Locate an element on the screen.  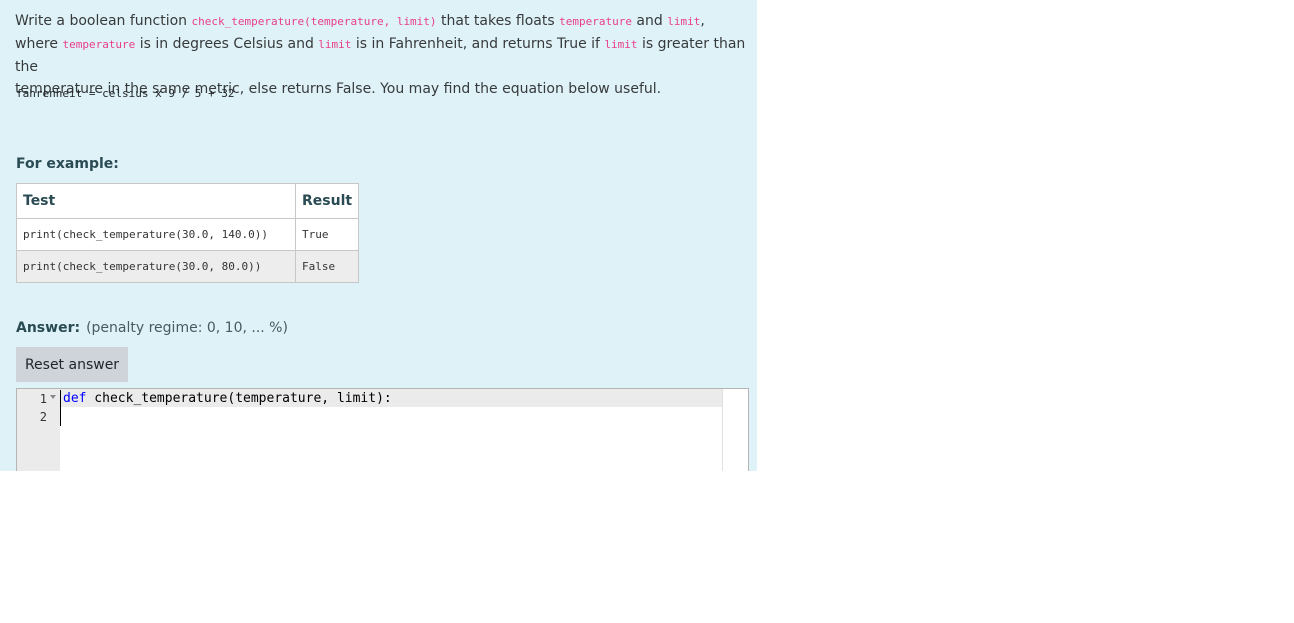
answer-label: Answer: is located at coordinates (48, 328).